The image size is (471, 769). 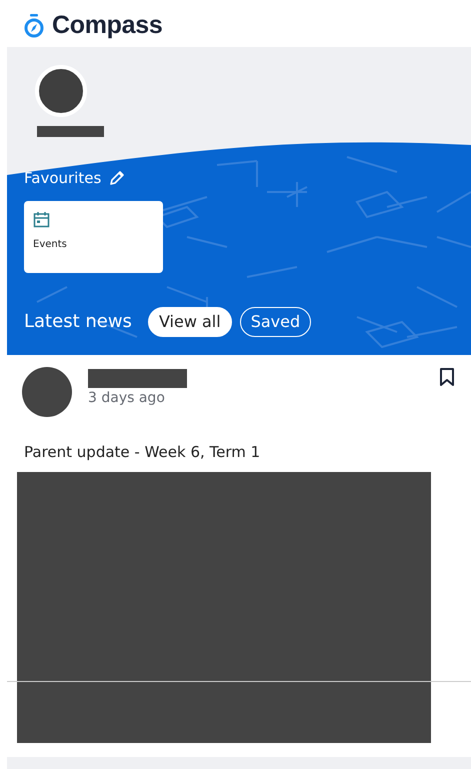 I want to click on post-time: 3 days ago, so click(x=127, y=398).